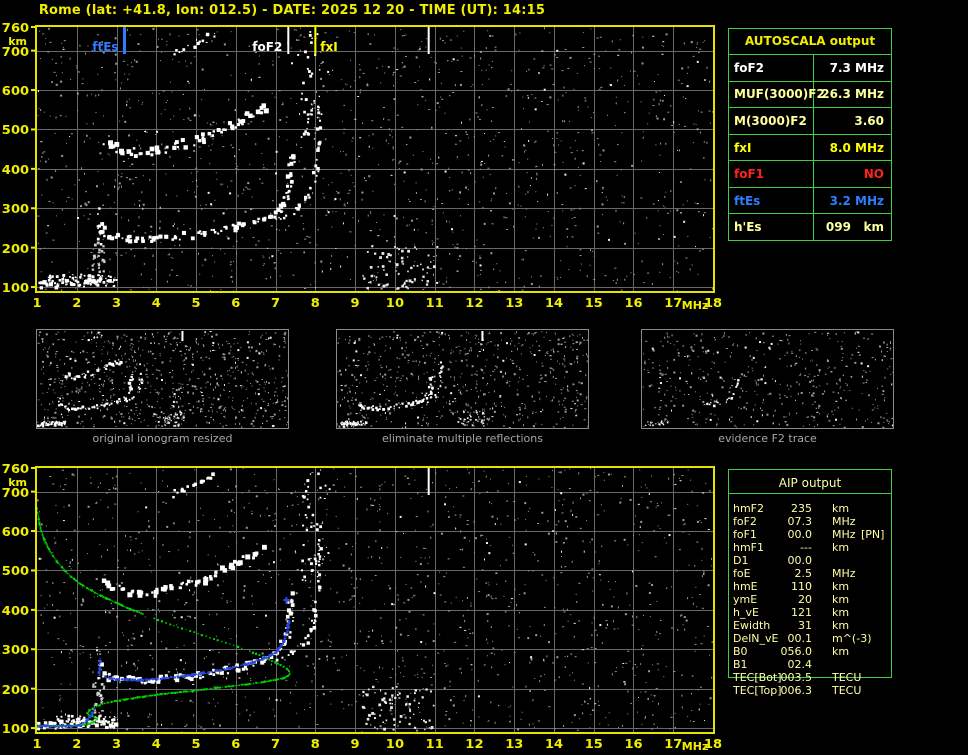 The width and height of the screenshot is (968, 755). I want to click on thumbnail-original-canvas, so click(162, 379).